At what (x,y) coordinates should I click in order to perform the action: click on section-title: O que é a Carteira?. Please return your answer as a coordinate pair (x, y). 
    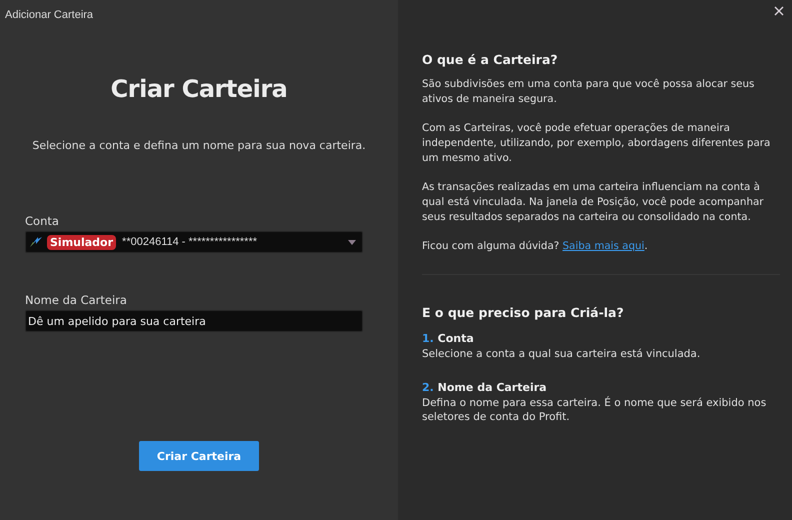
    Looking at the image, I should click on (490, 59).